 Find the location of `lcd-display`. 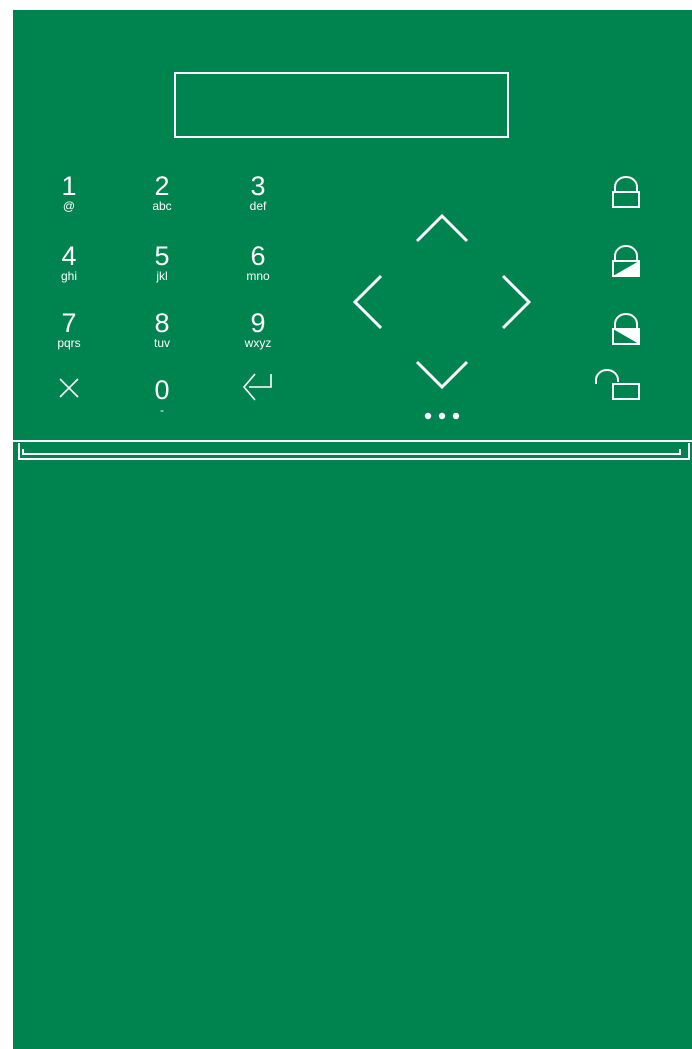

lcd-display is located at coordinates (341, 105).